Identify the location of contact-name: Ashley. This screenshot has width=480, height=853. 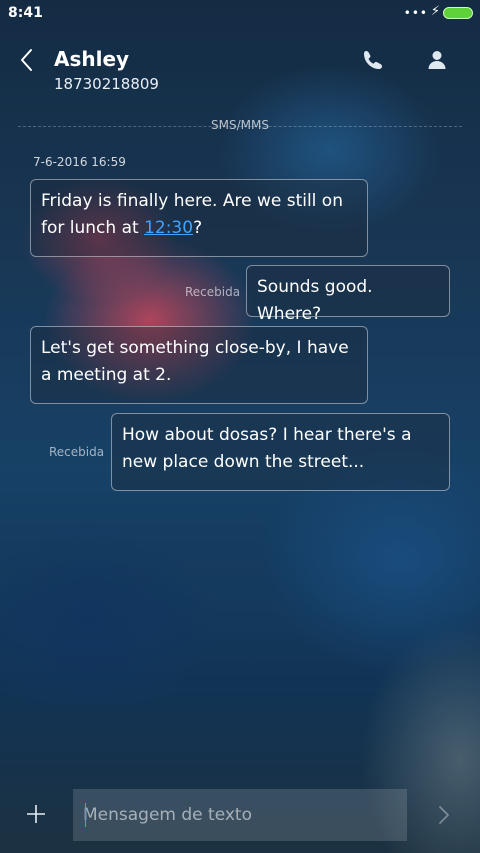
(92, 59).